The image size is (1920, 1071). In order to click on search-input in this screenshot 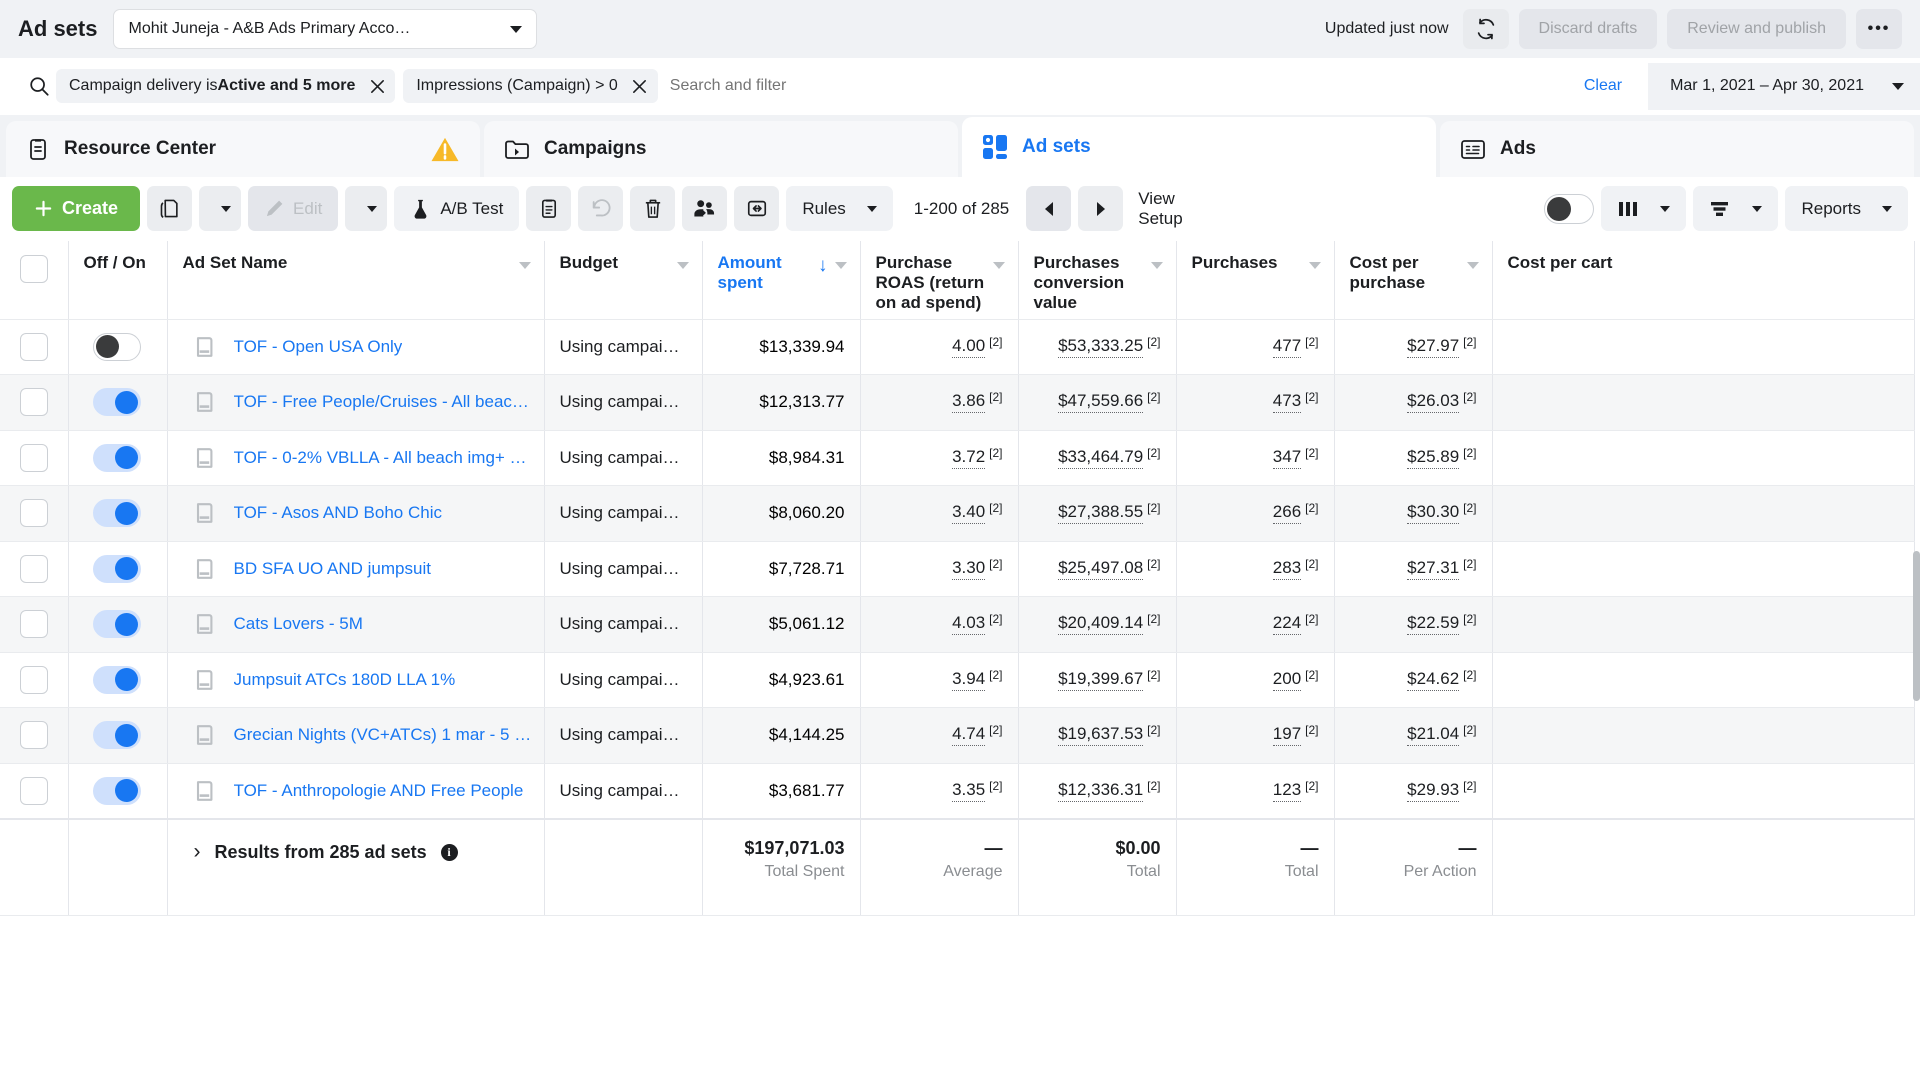, I will do `click(1119, 86)`.